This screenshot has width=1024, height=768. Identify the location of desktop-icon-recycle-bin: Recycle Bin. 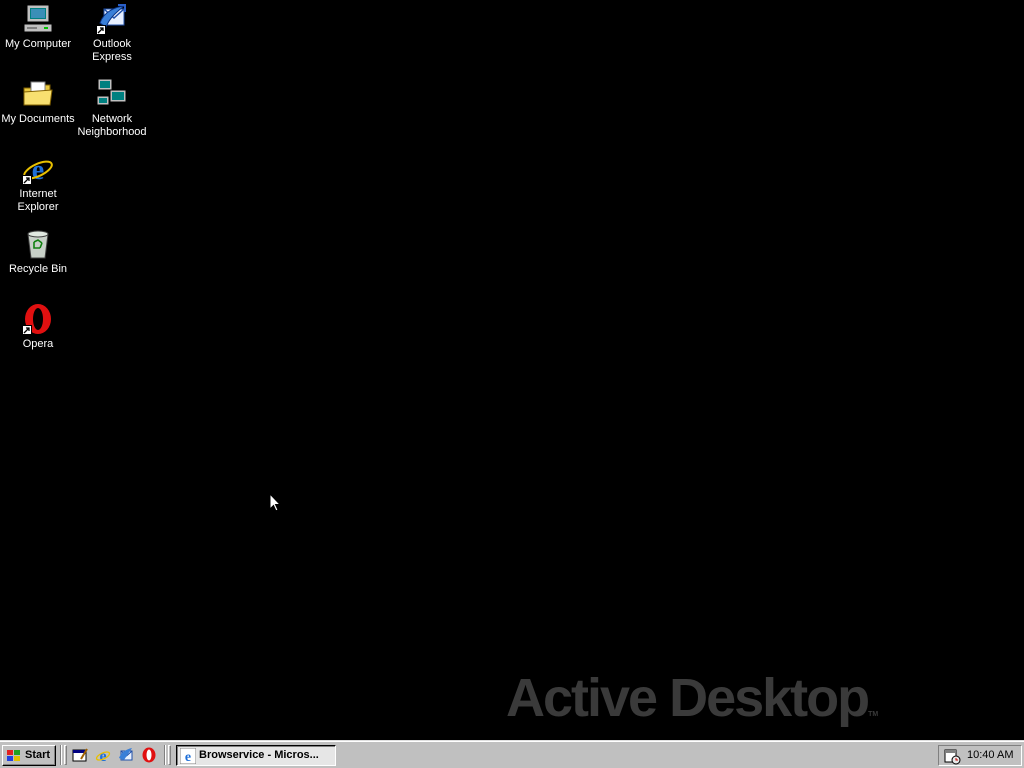
(38, 252).